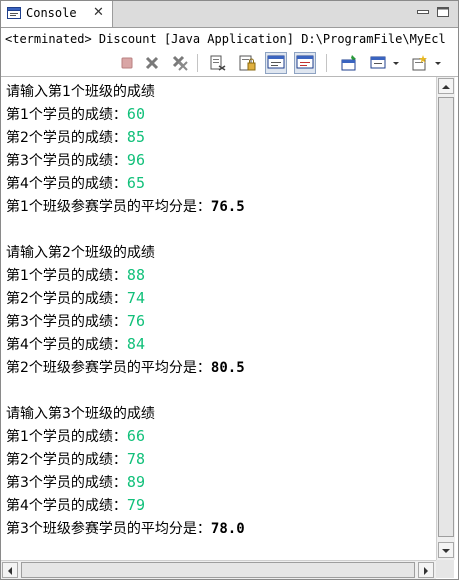 This screenshot has width=459, height=580. I want to click on scrollbar-corner, so click(445, 569).